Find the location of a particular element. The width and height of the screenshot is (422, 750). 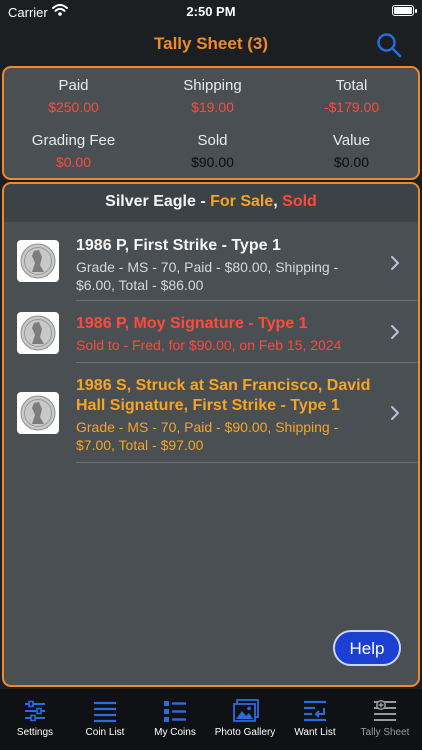

summary-grading-fee: Grading Fee $0.00 is located at coordinates (73, 151).